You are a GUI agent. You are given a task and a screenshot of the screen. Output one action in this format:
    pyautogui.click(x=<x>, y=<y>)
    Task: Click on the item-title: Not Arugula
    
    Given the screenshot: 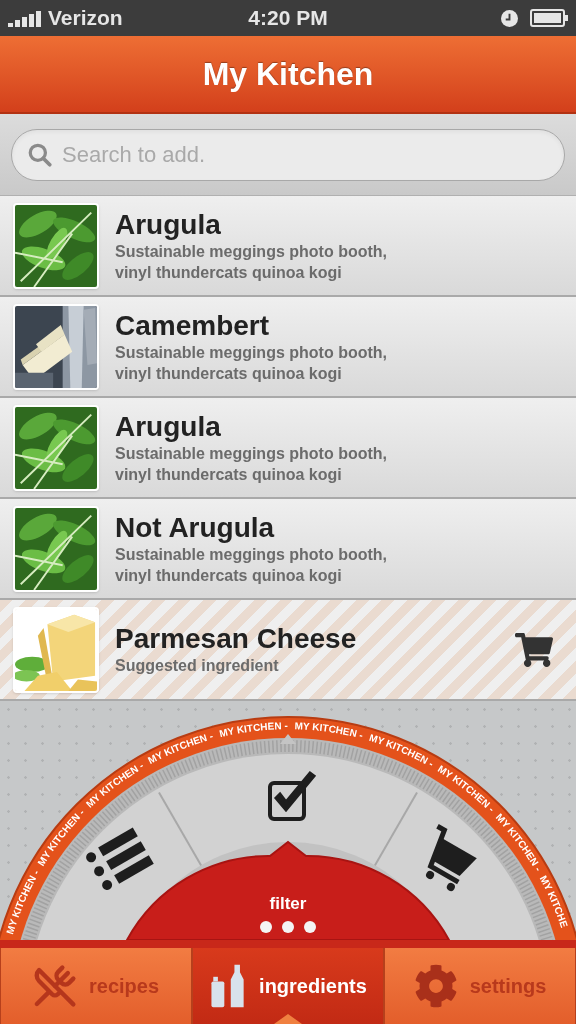 What is the action you would take?
    pyautogui.click(x=195, y=527)
    